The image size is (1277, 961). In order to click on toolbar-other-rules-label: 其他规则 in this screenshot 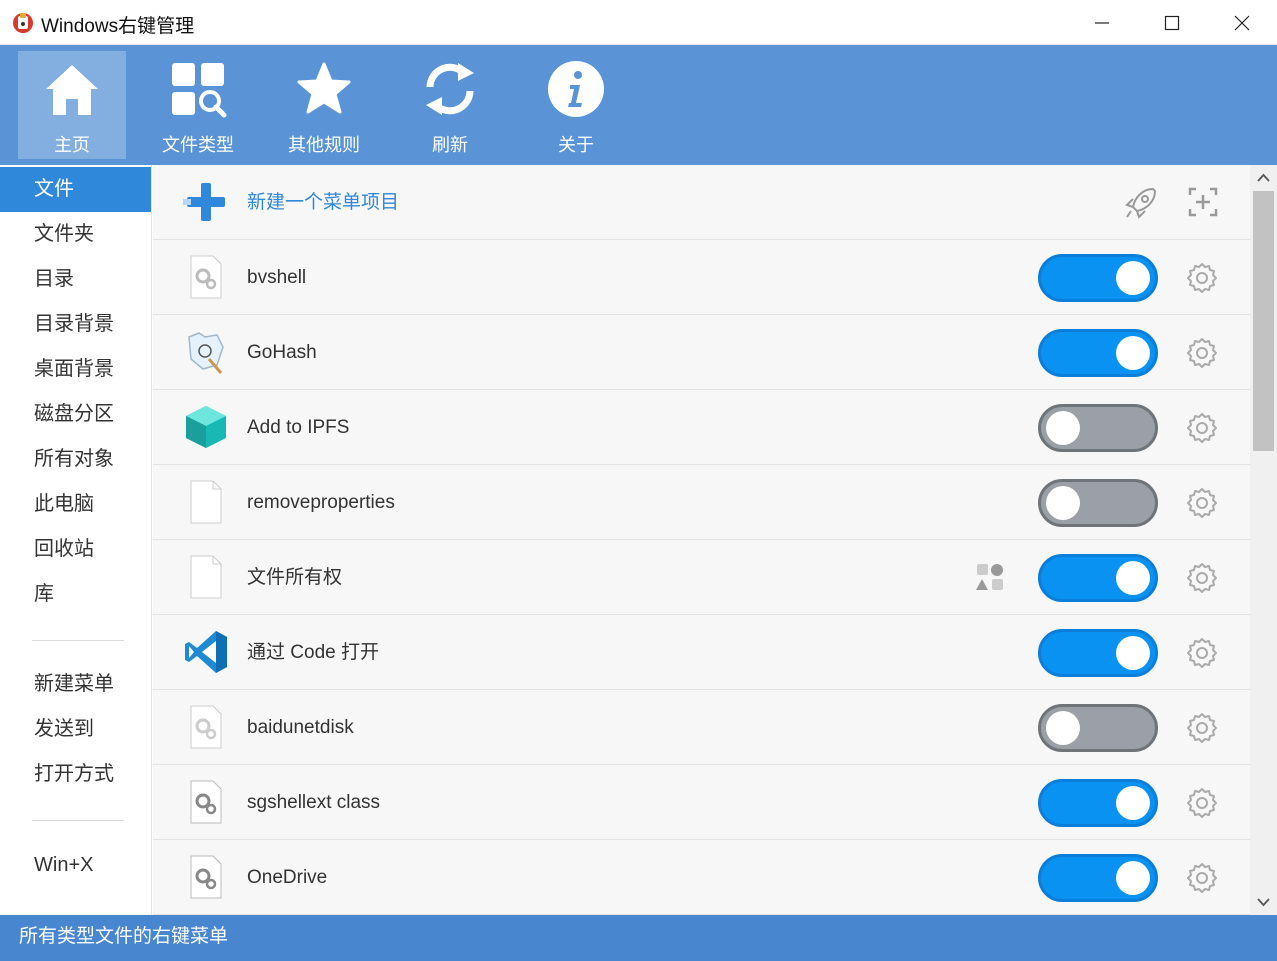, I will do `click(324, 145)`.